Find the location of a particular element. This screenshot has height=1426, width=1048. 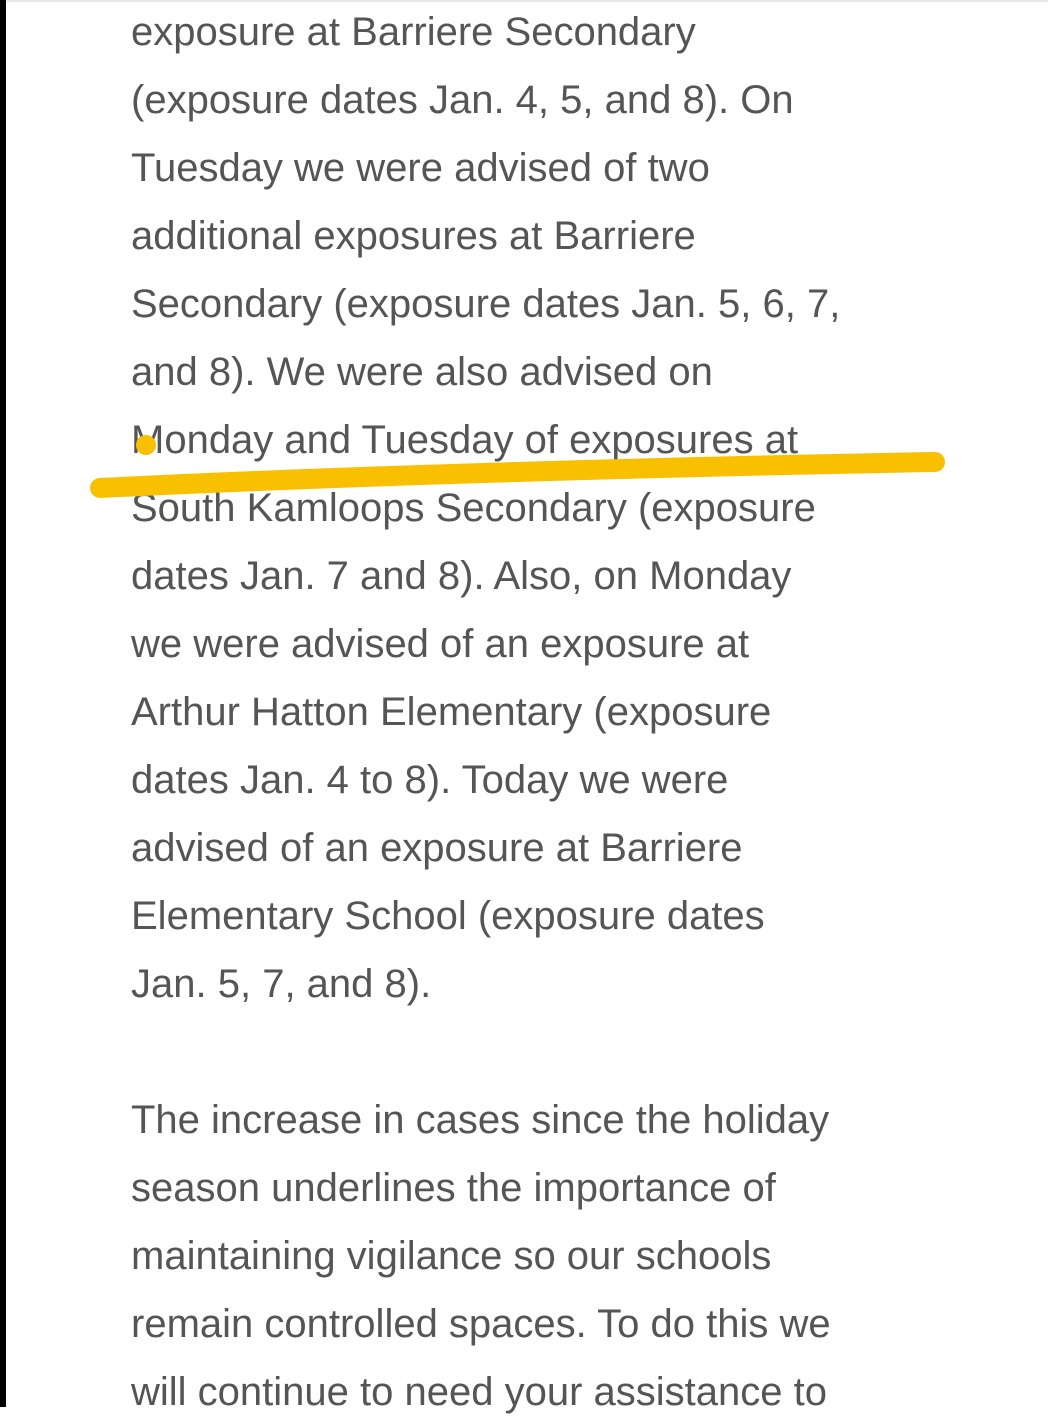

screen-edge is located at coordinates (3, 703).